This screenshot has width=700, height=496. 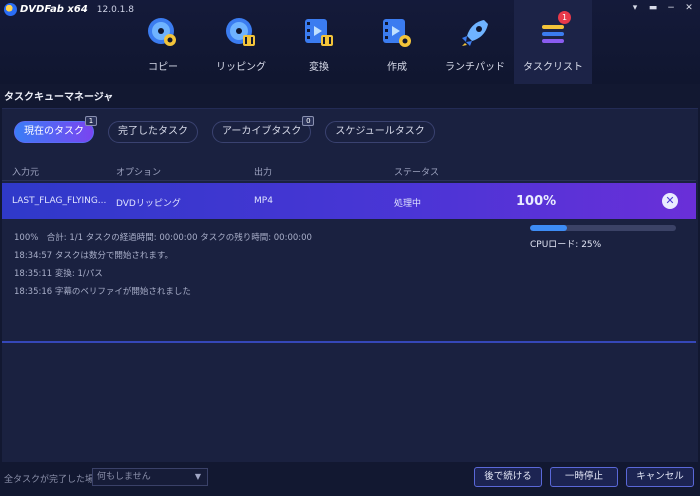 I want to click on settings-icon: ▬, so click(x=653, y=8).